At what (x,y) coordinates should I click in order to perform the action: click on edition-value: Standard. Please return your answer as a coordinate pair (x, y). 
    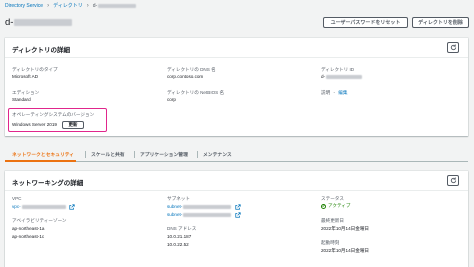
    Looking at the image, I should click on (21, 99).